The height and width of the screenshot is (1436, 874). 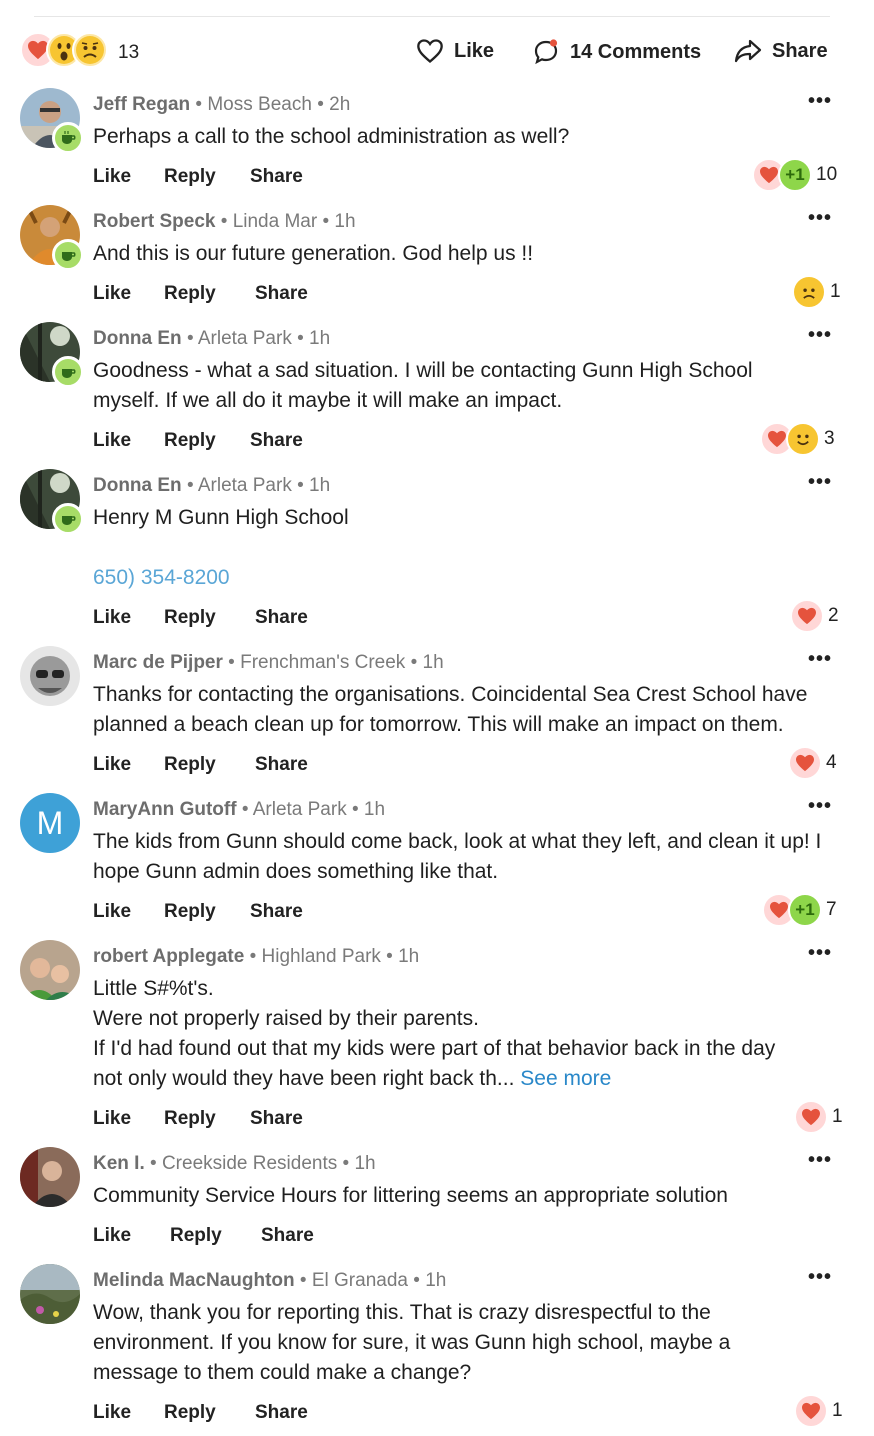 I want to click on author-name: Melinda MacNaughton, so click(x=194, y=1280).